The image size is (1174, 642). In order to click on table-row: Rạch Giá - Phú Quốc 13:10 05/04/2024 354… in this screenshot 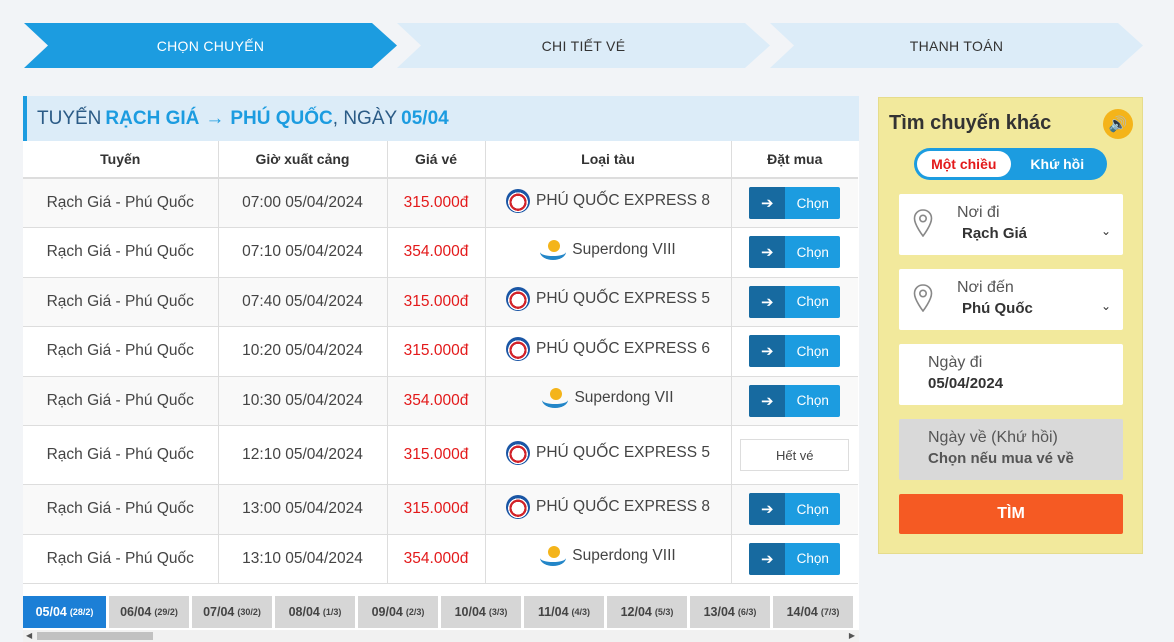, I will do `click(440, 559)`.